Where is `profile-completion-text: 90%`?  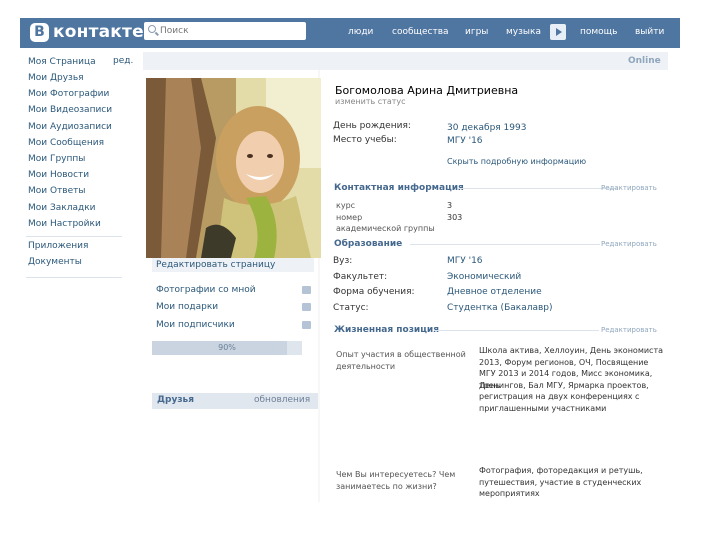 profile-completion-text: 90% is located at coordinates (227, 347).